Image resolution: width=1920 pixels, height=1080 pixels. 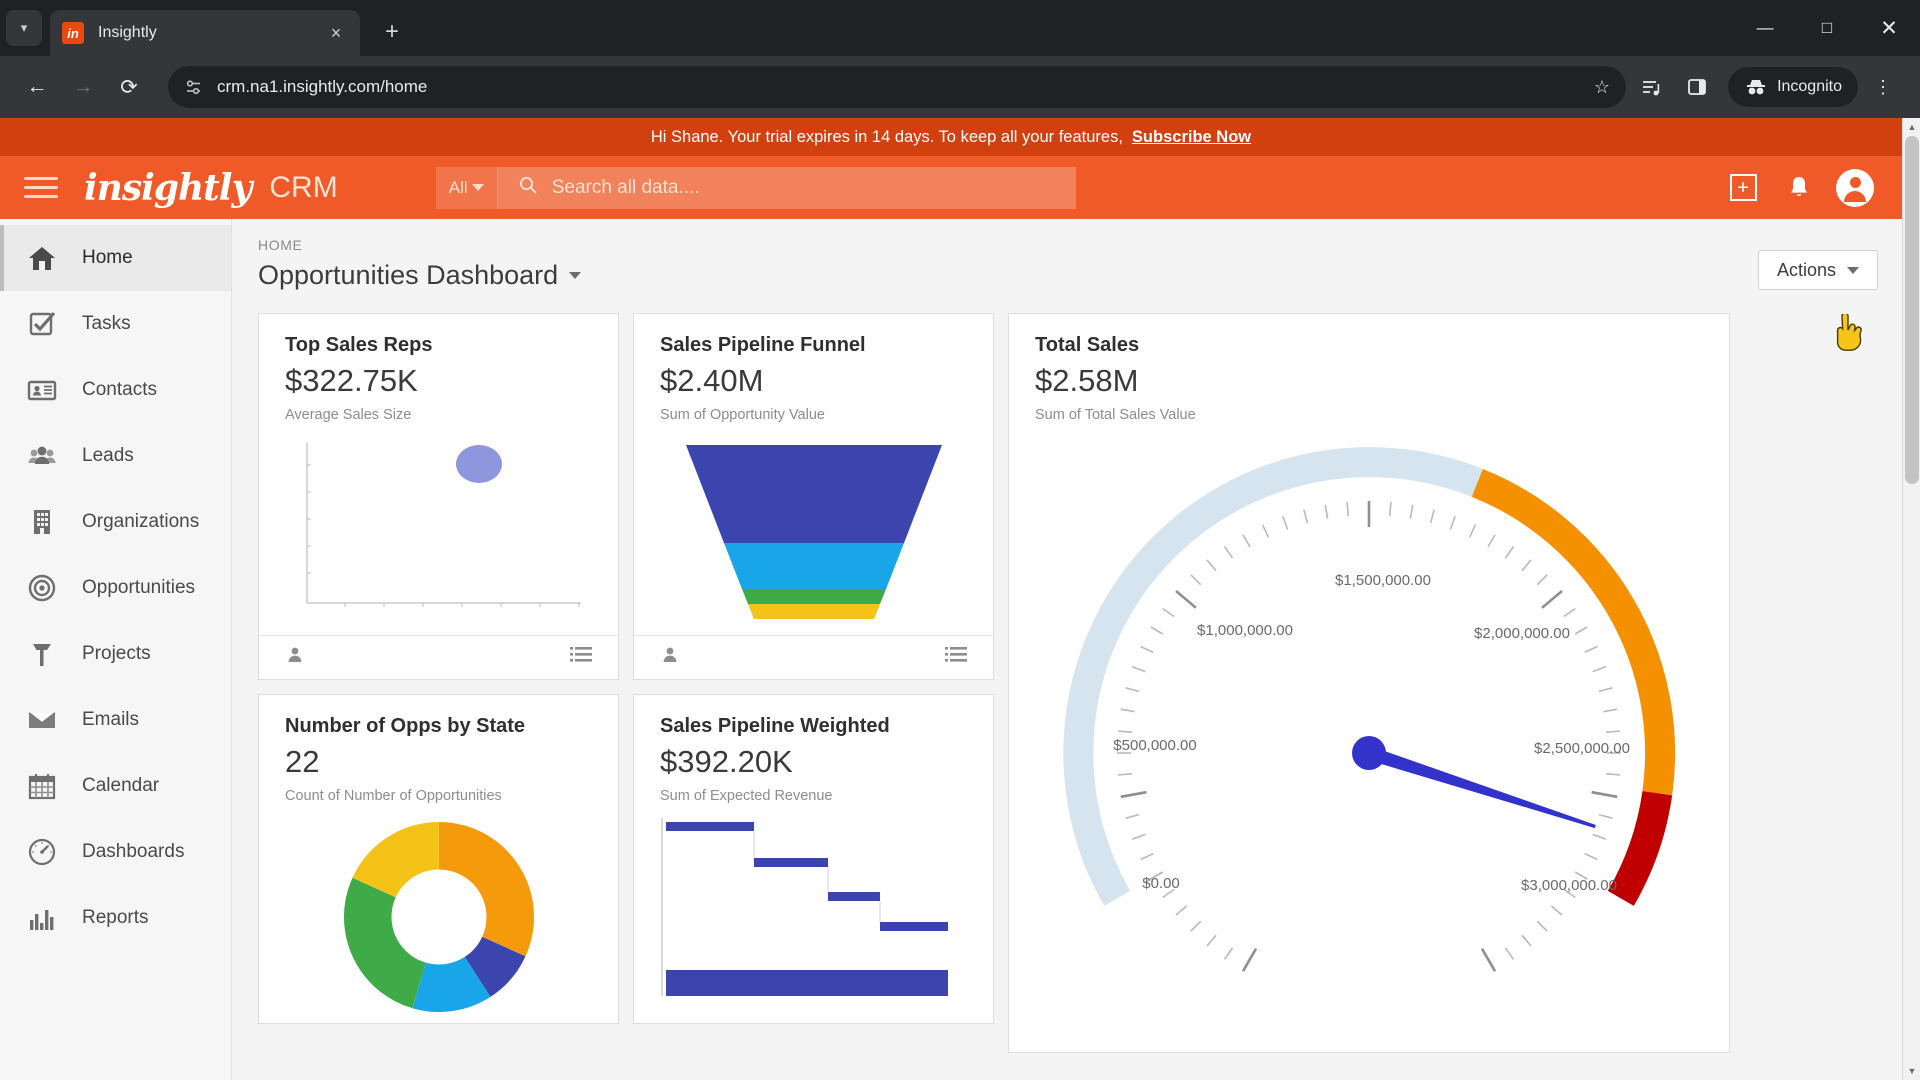 What do you see at coordinates (1883, 87) in the screenshot?
I see `browser-menu-icon: ⋮` at bounding box center [1883, 87].